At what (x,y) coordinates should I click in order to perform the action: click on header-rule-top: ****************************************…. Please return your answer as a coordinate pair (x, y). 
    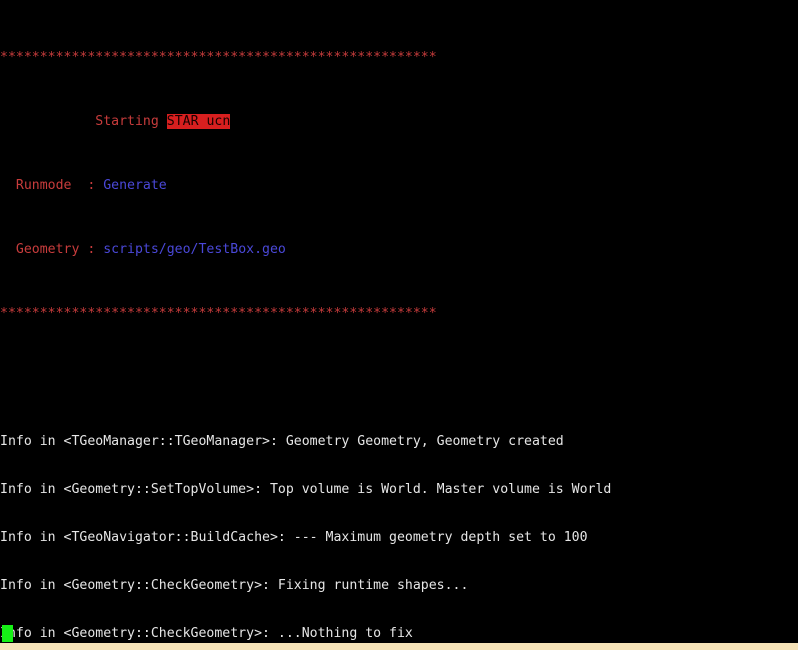
    Looking at the image, I should click on (218, 57).